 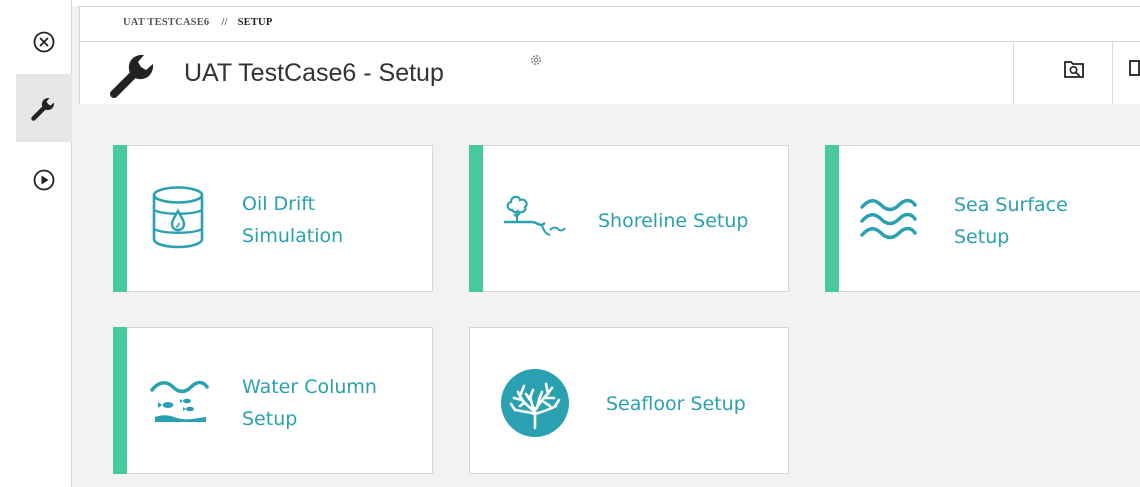 What do you see at coordinates (166, 22) in the screenshot?
I see `breadcrumb-item-testcase: UAT TESTCASE6` at bounding box center [166, 22].